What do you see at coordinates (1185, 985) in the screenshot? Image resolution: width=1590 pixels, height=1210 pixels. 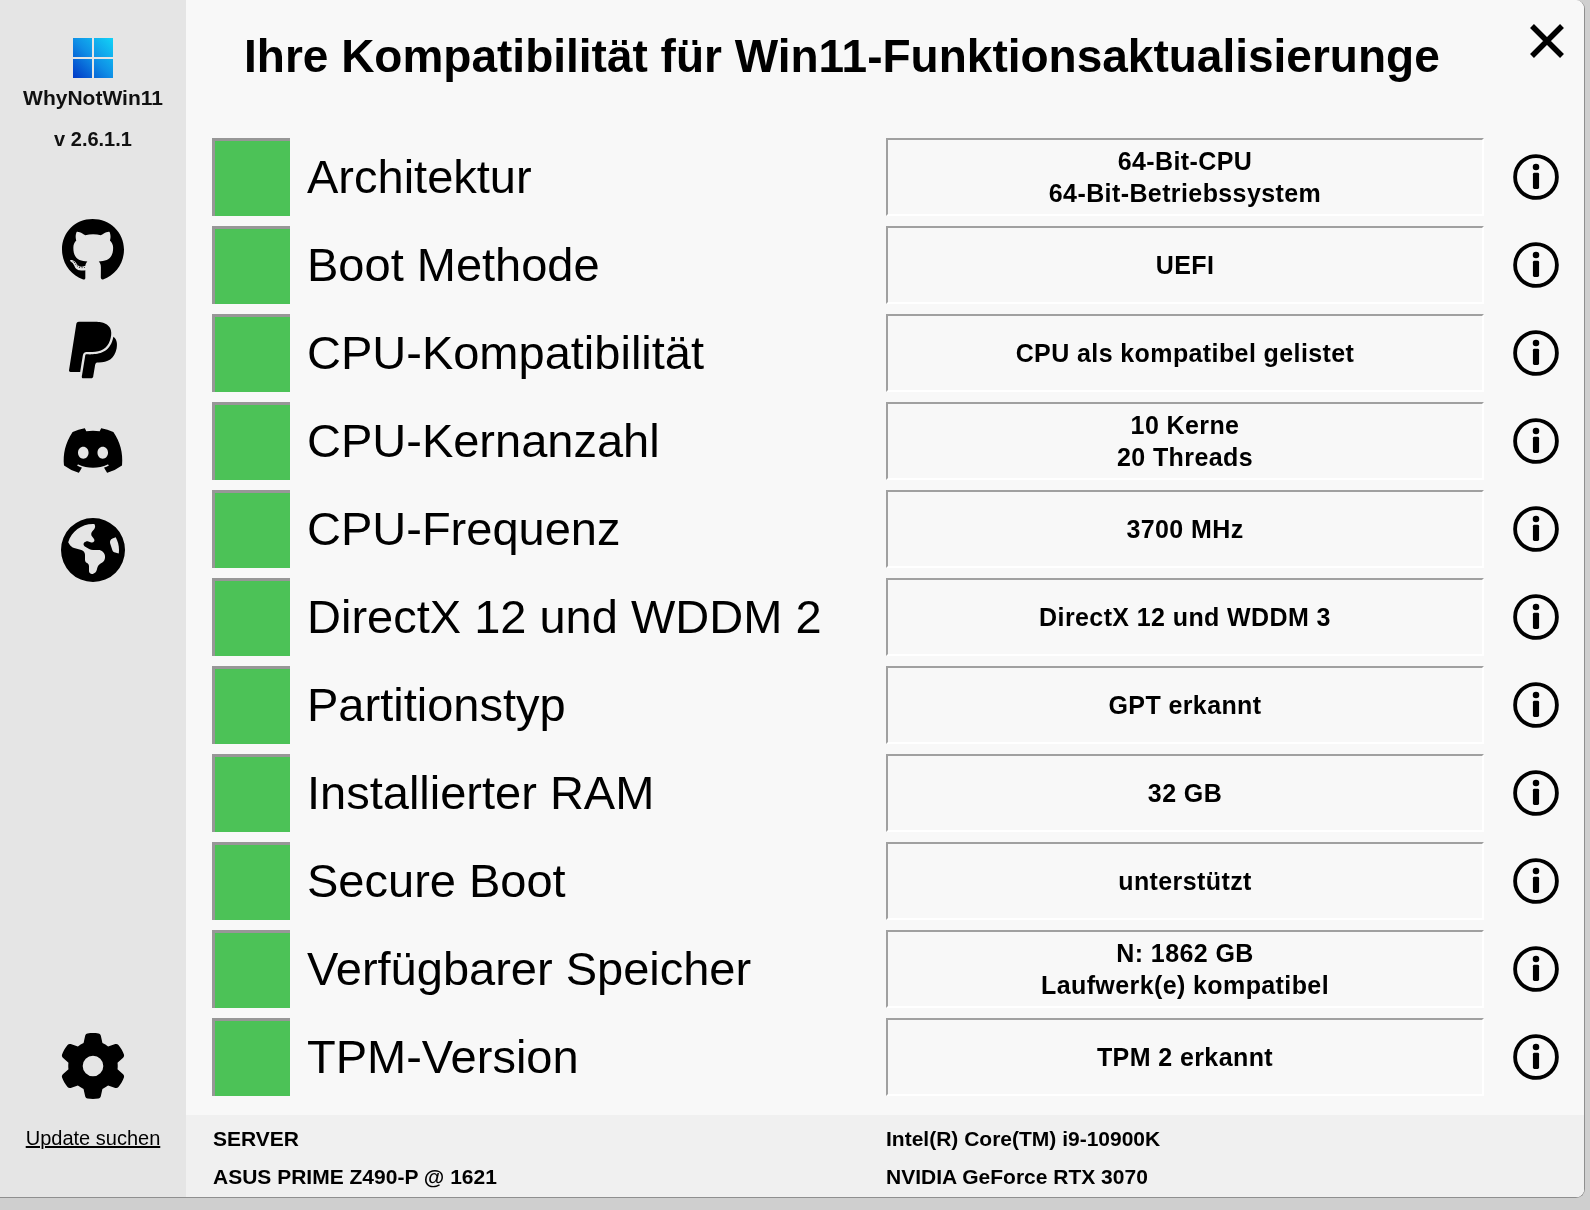 I see `result-text: Laufwerk(e) kompatibel` at bounding box center [1185, 985].